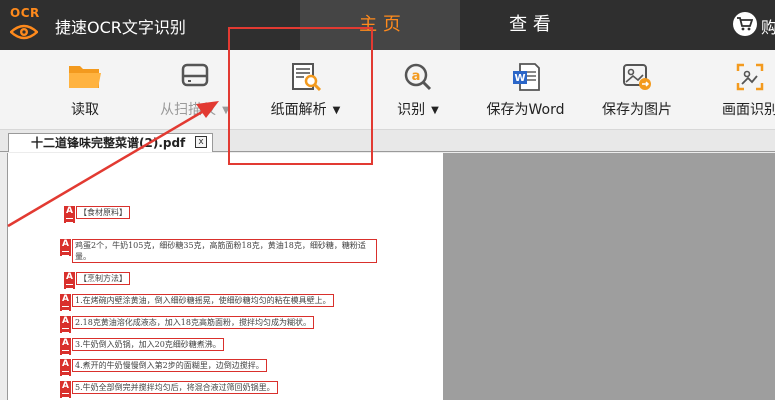  I want to click on save-word-button: W 保存为Word, so click(525, 90).